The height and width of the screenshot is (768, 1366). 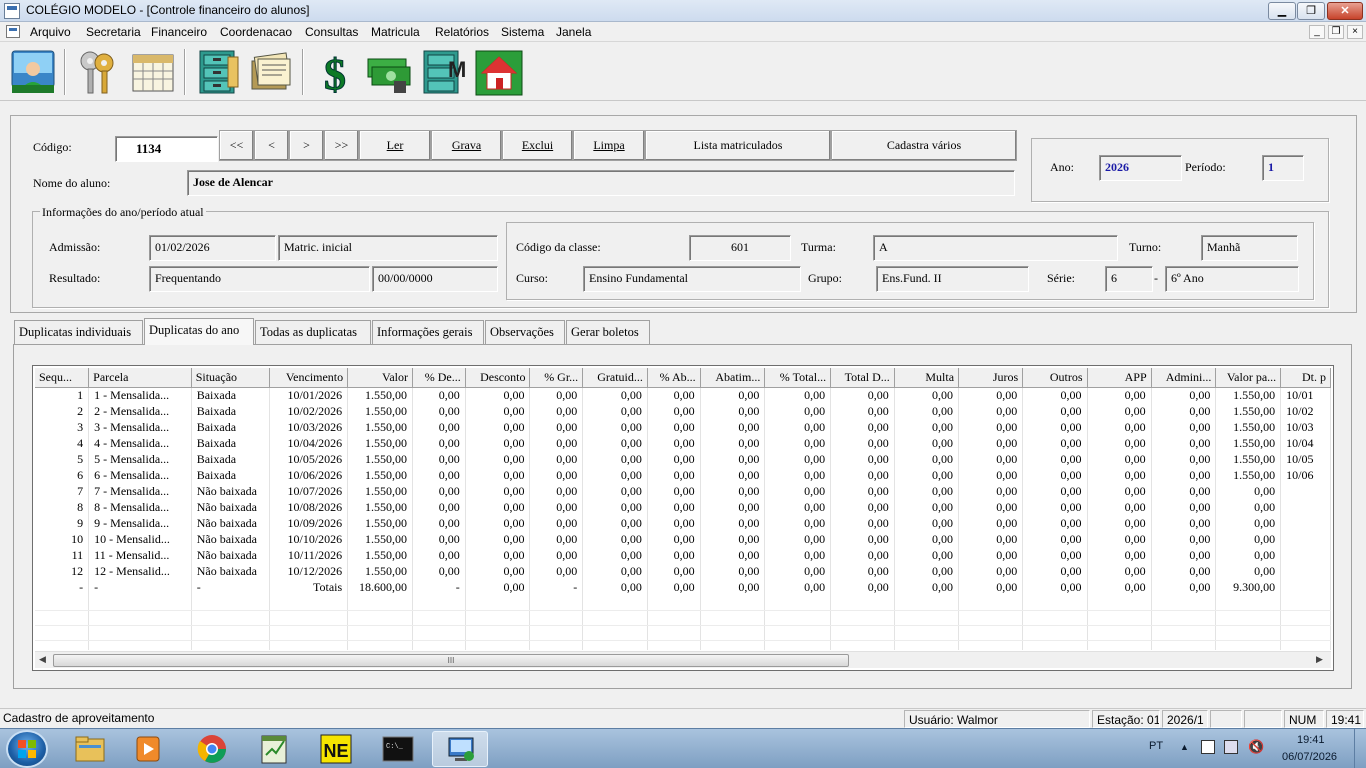 What do you see at coordinates (525, 332) in the screenshot?
I see `tab-observacoes: Observações` at bounding box center [525, 332].